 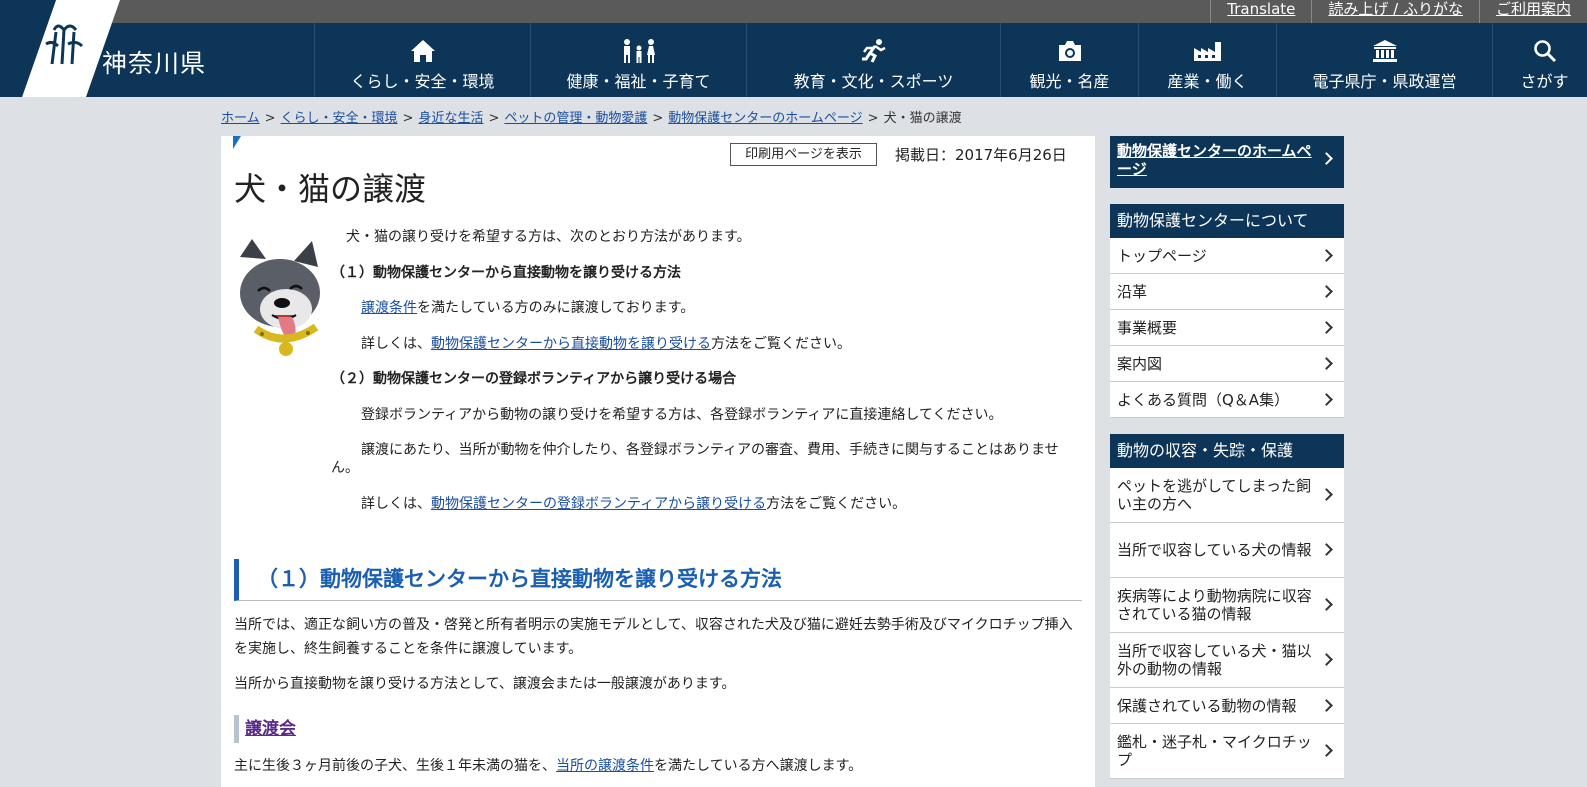 I want to click on nav-item-education: 教育・文化・スポーツ, so click(x=873, y=60).